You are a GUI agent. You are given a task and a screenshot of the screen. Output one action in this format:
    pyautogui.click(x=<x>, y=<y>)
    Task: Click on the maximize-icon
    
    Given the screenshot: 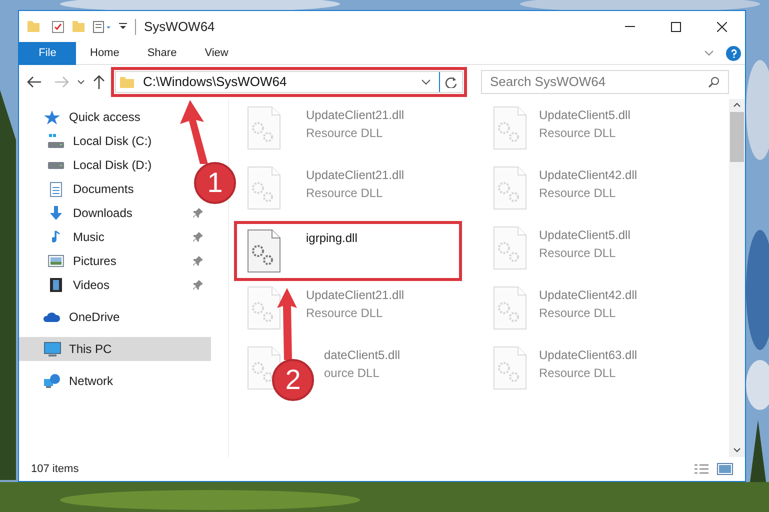 What is the action you would take?
    pyautogui.click(x=676, y=27)
    